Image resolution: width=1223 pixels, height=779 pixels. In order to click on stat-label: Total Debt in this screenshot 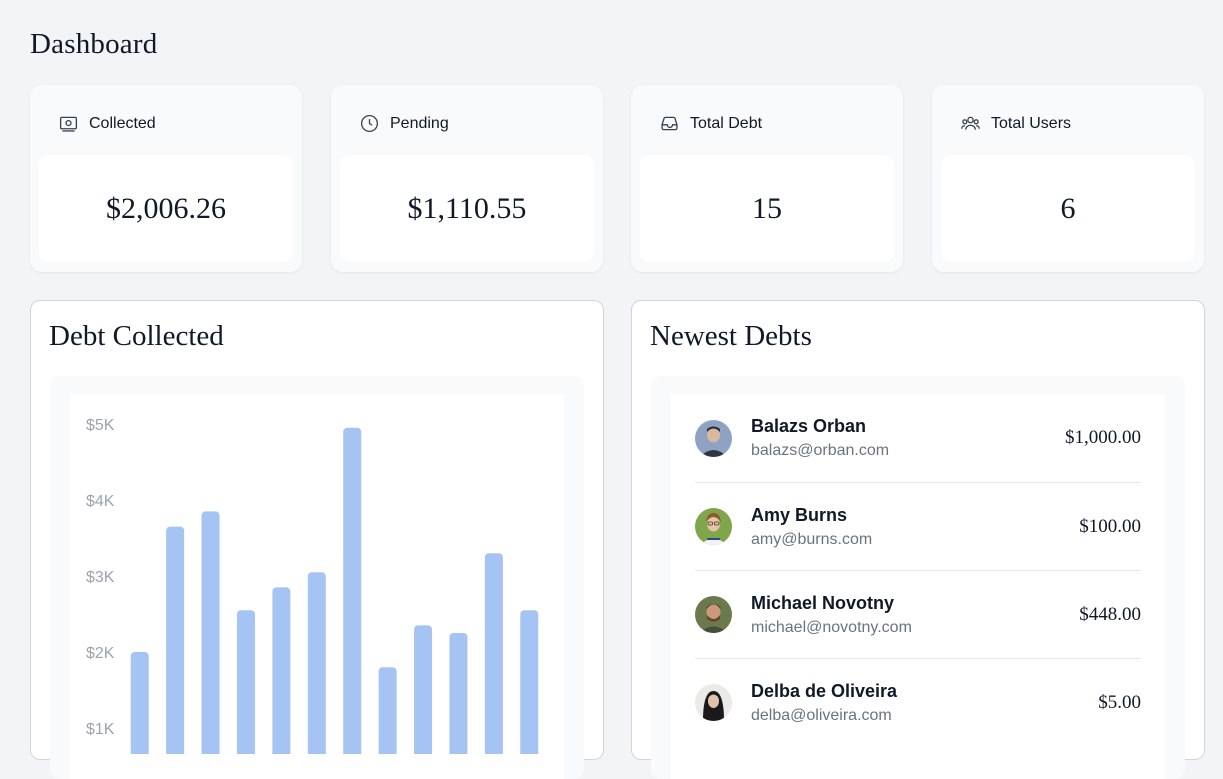, I will do `click(726, 123)`.